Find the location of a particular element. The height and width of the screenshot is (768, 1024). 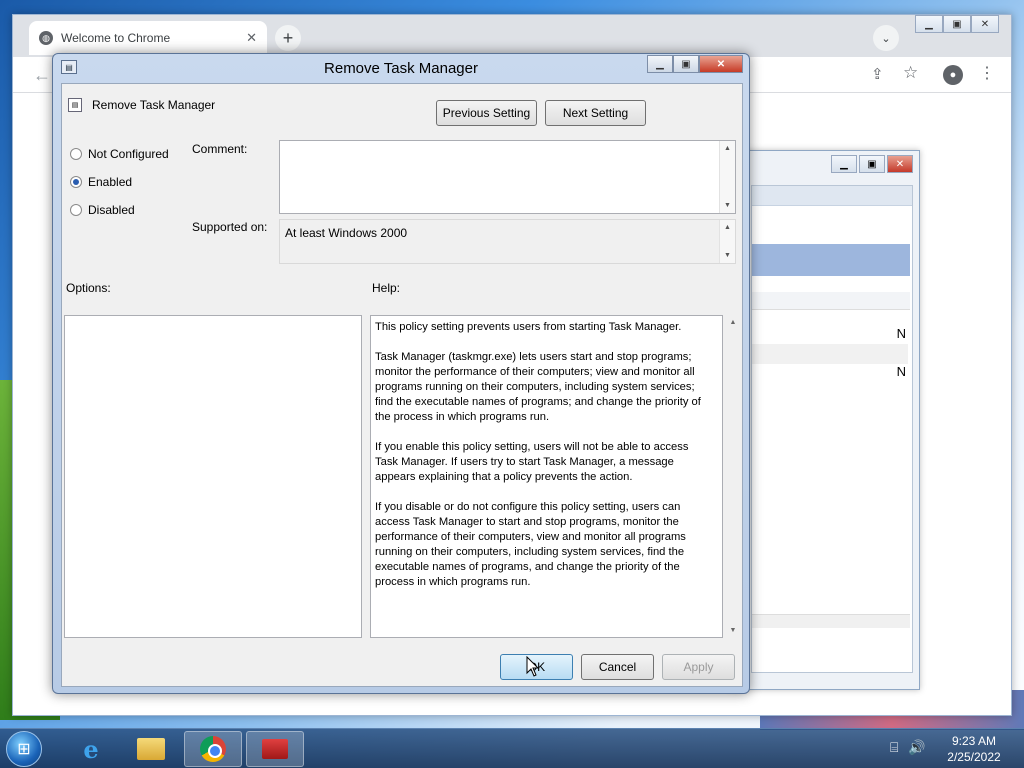

dialog-close-icon: ✕ is located at coordinates (721, 64).